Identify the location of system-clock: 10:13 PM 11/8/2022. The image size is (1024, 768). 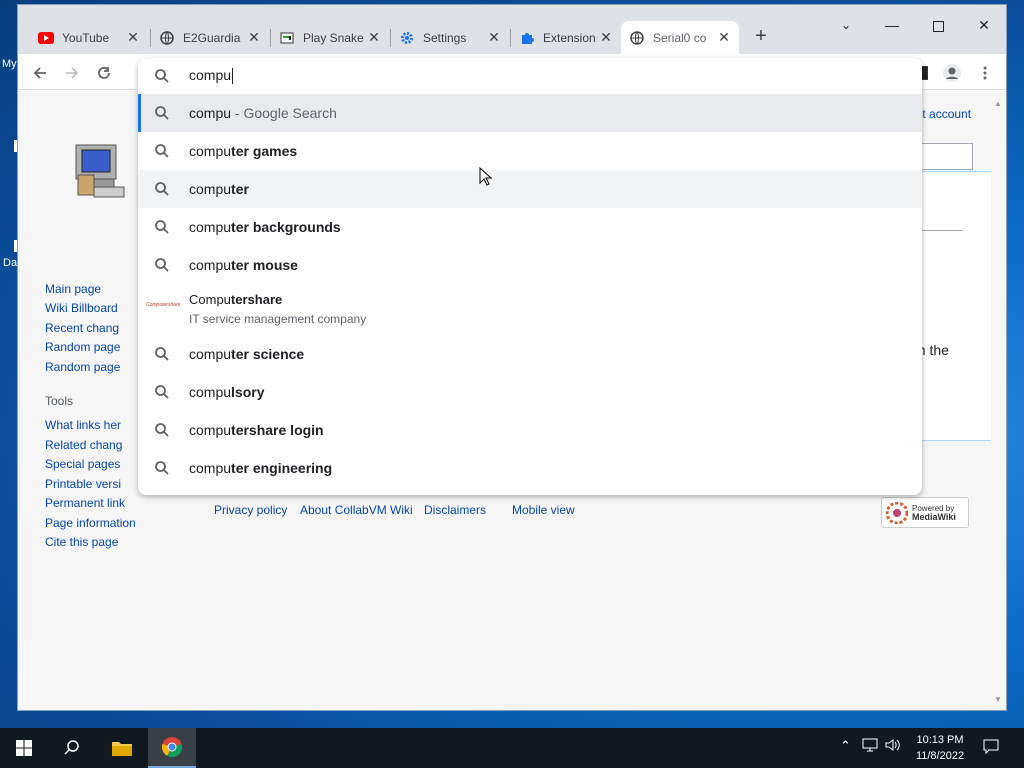
(940, 748).